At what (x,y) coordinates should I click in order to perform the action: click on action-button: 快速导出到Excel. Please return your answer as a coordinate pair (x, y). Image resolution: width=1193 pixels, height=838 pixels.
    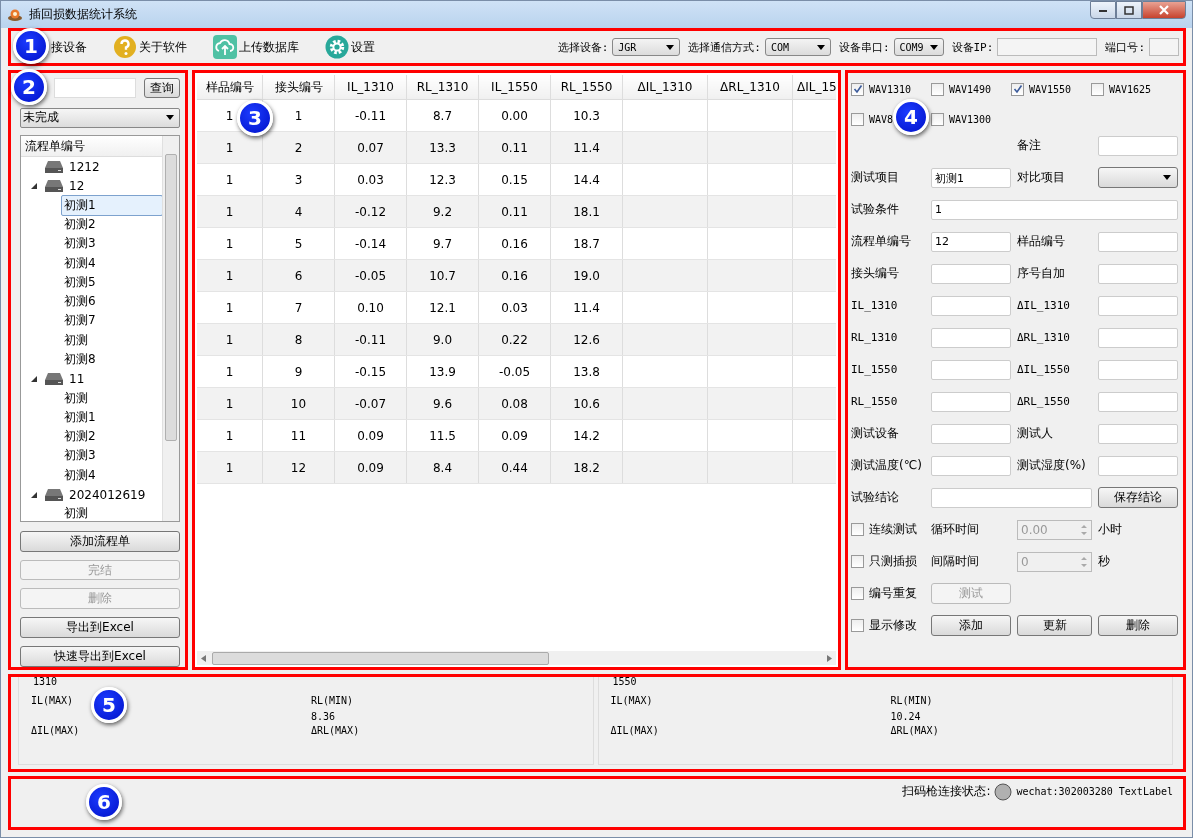
    Looking at the image, I should click on (100, 656).